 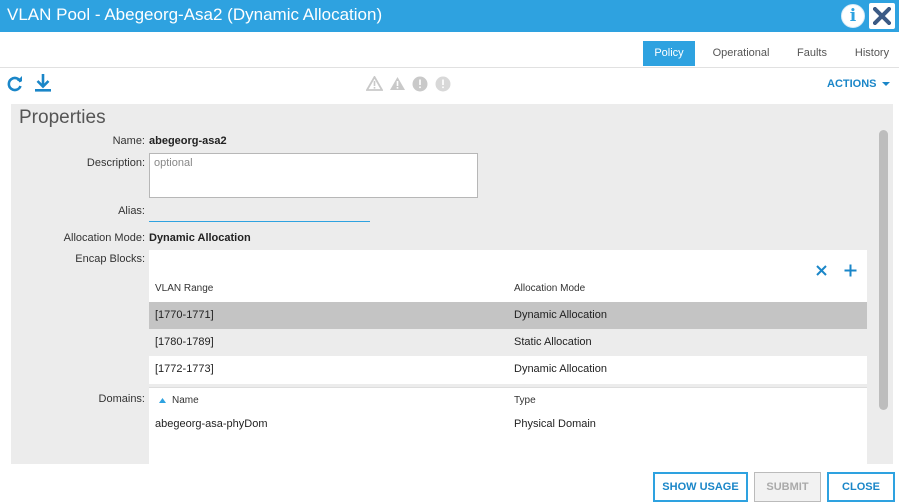 I want to click on column-header-allocation-mode: Allocation Mode, so click(x=549, y=288).